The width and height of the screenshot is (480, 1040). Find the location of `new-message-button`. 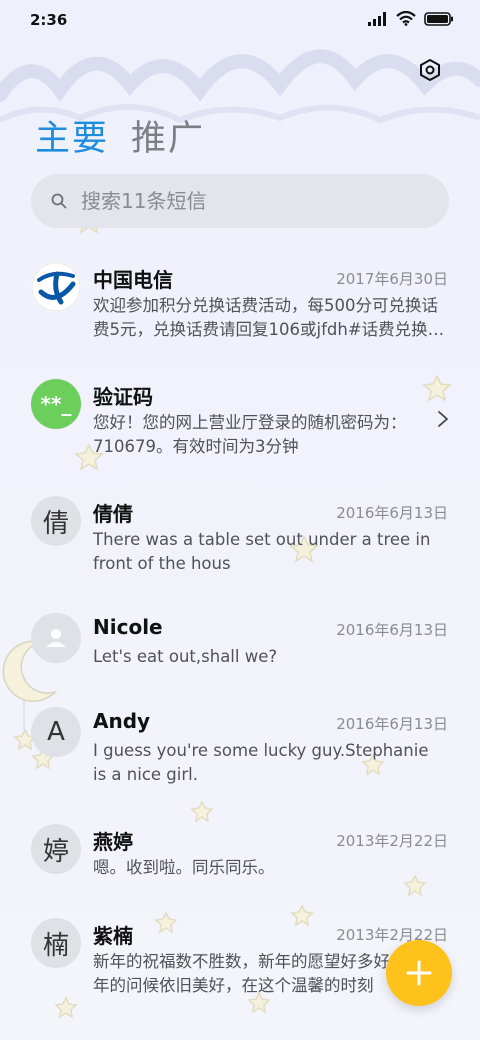

new-message-button is located at coordinates (419, 973).